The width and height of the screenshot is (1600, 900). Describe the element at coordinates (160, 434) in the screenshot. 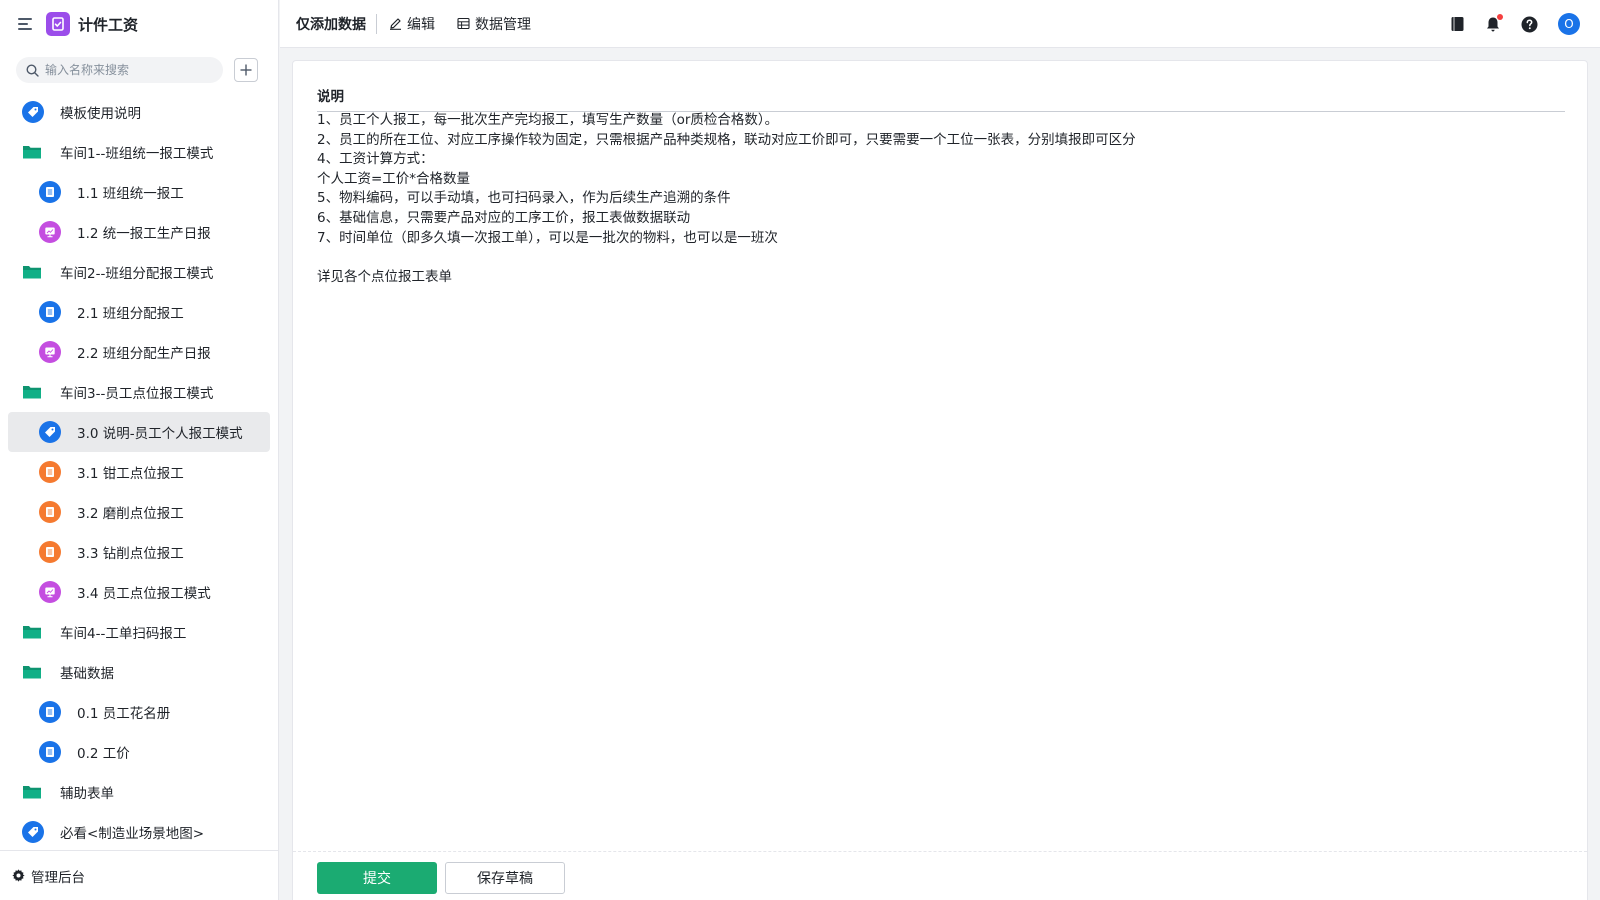

I see `sidebar-item-label: 3.0 说明-员工个人报工模式` at that location.